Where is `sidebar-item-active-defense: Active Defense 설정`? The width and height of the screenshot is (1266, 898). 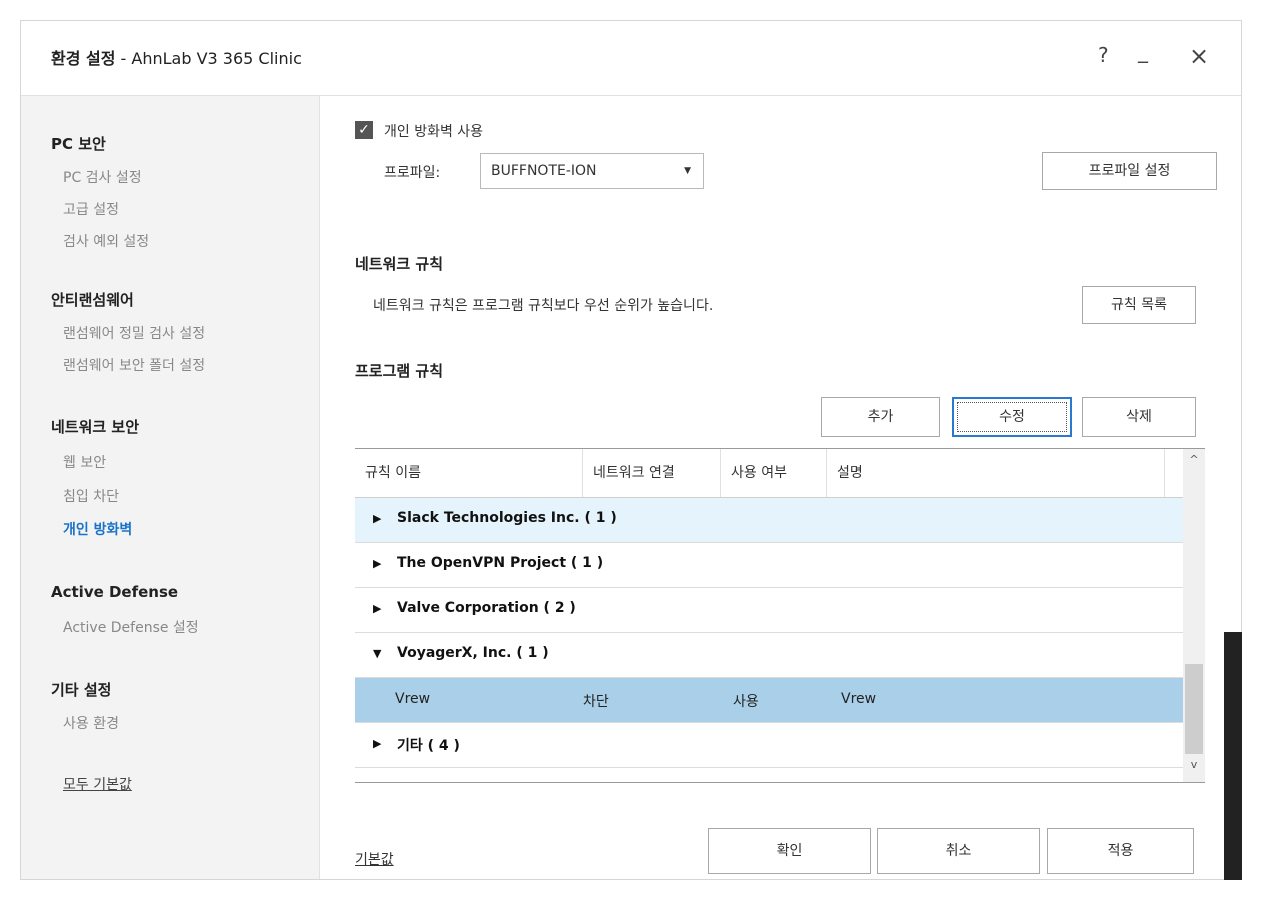 sidebar-item-active-defense: Active Defense 설정 is located at coordinates (131, 627).